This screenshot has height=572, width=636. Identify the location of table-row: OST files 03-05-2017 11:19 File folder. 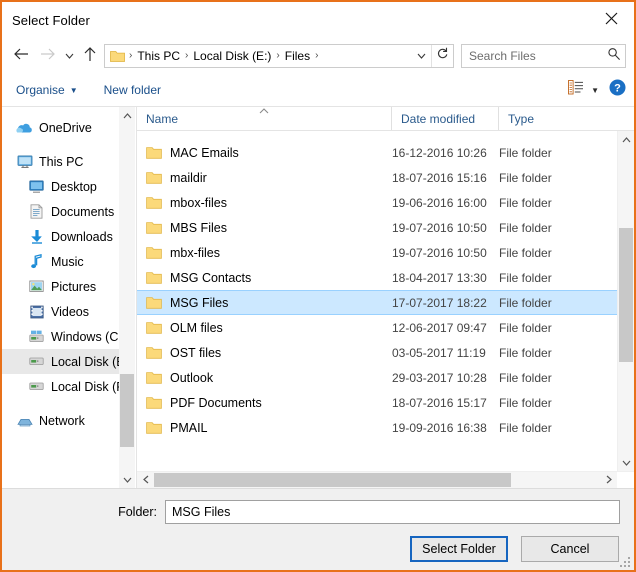
(377, 352).